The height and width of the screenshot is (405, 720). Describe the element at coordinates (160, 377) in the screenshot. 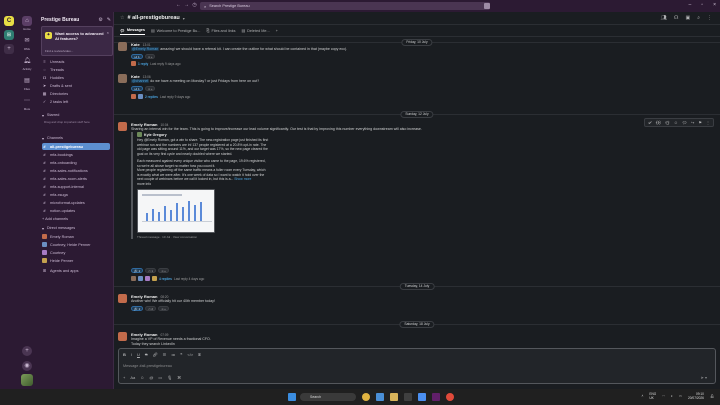

I see `video-icon: ▭` at that location.